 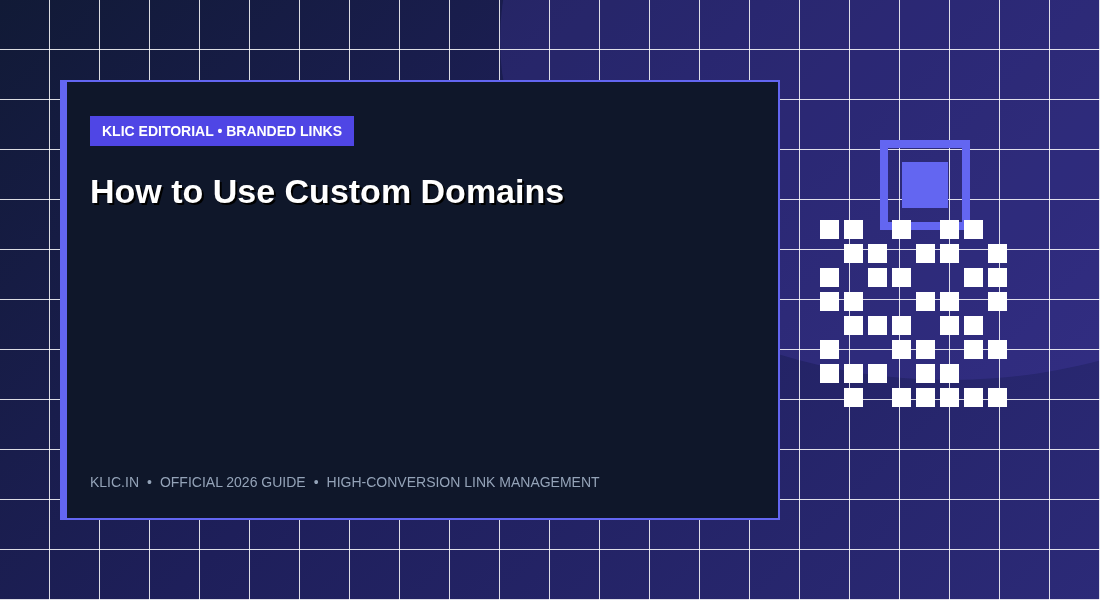 I want to click on article-title: How to Use Custom Domains, so click(x=328, y=191).